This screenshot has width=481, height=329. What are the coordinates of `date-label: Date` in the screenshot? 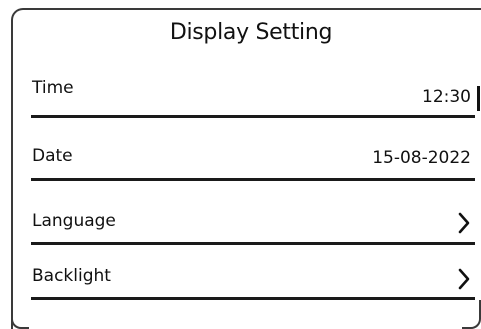 It's located at (52, 156).